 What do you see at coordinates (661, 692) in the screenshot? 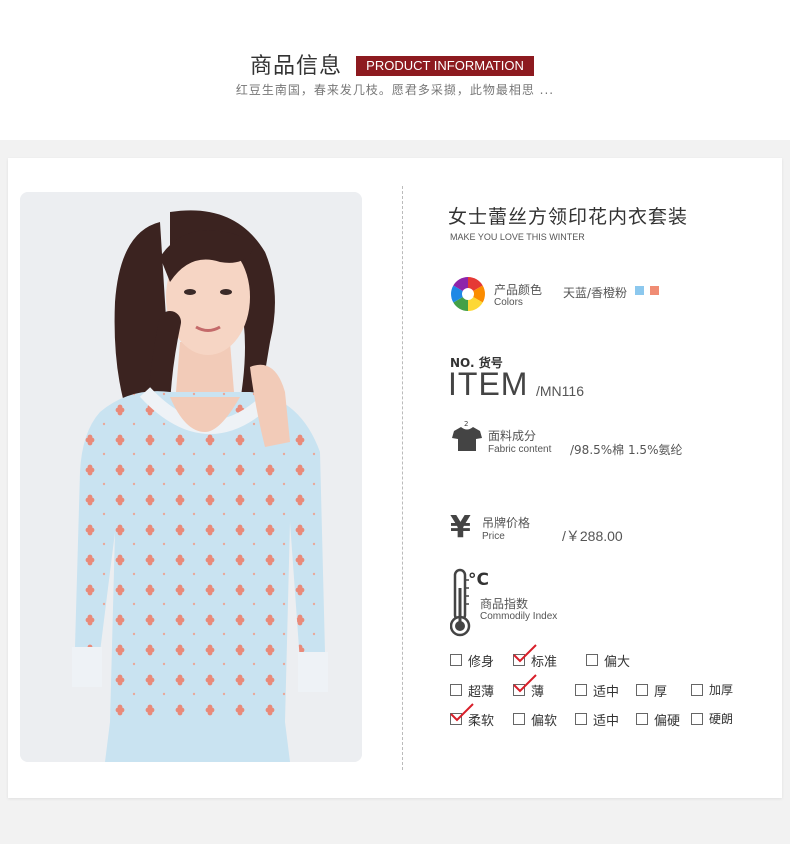
I see `index-option-label: 厚` at bounding box center [661, 692].